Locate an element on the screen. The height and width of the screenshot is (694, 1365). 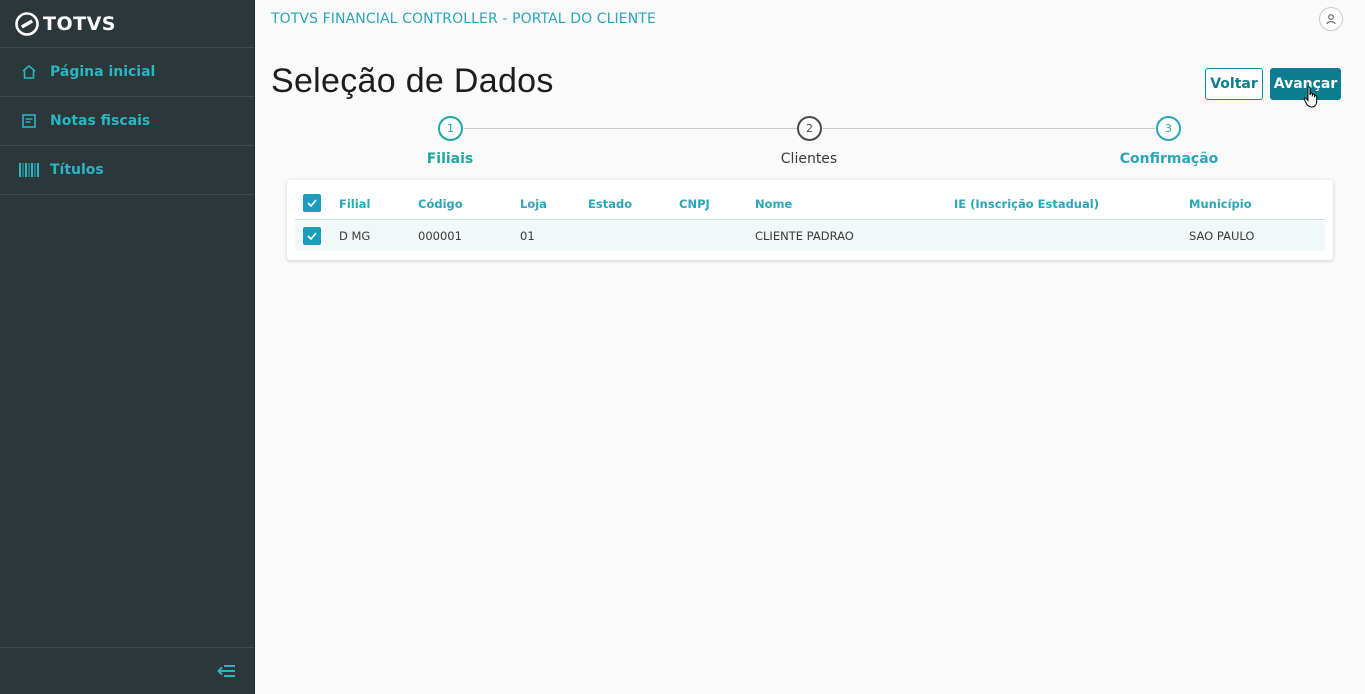
step-3-circle: 3 is located at coordinates (1168, 128).